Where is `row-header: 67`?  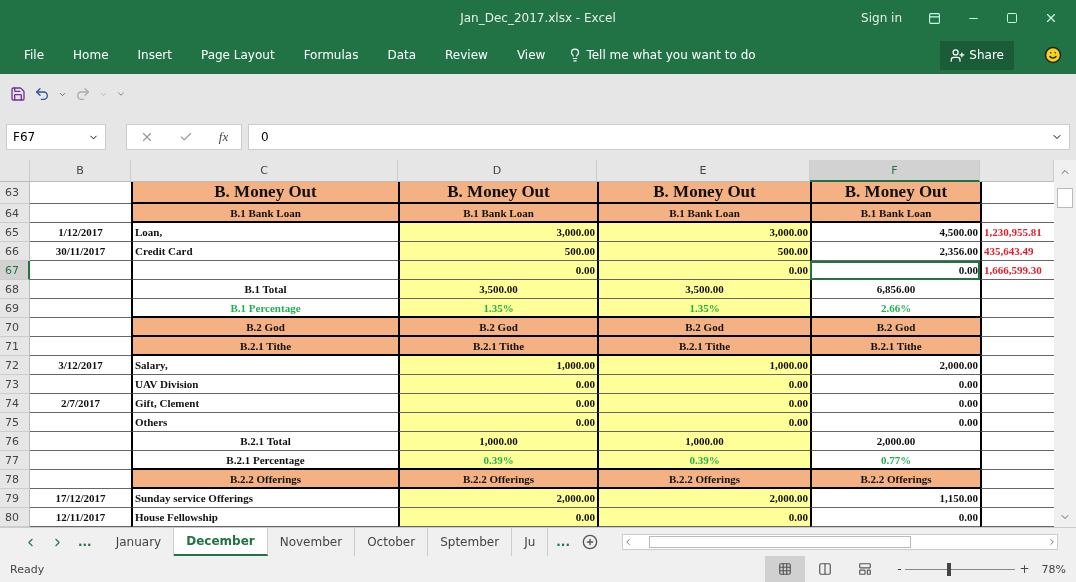
row-header: 67 is located at coordinates (15, 270).